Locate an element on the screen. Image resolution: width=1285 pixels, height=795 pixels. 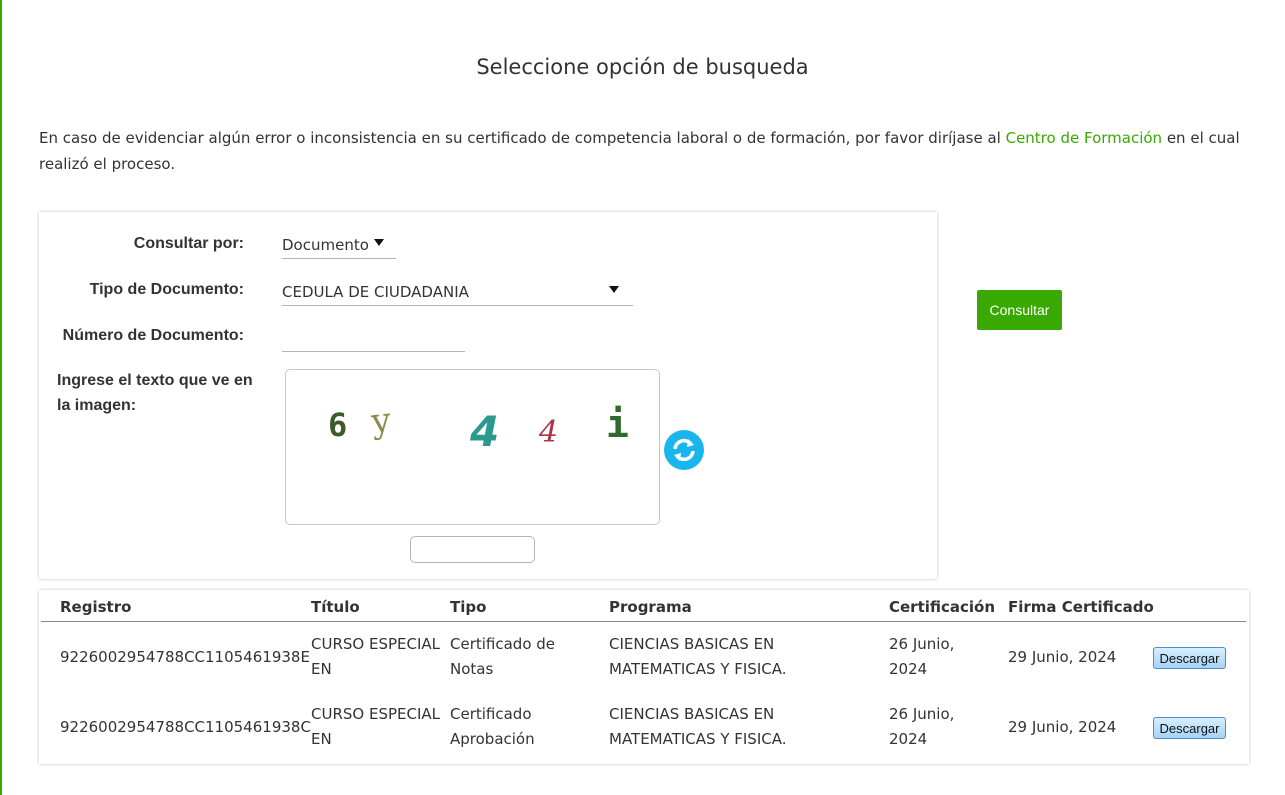
refresh-icon is located at coordinates (684, 450).